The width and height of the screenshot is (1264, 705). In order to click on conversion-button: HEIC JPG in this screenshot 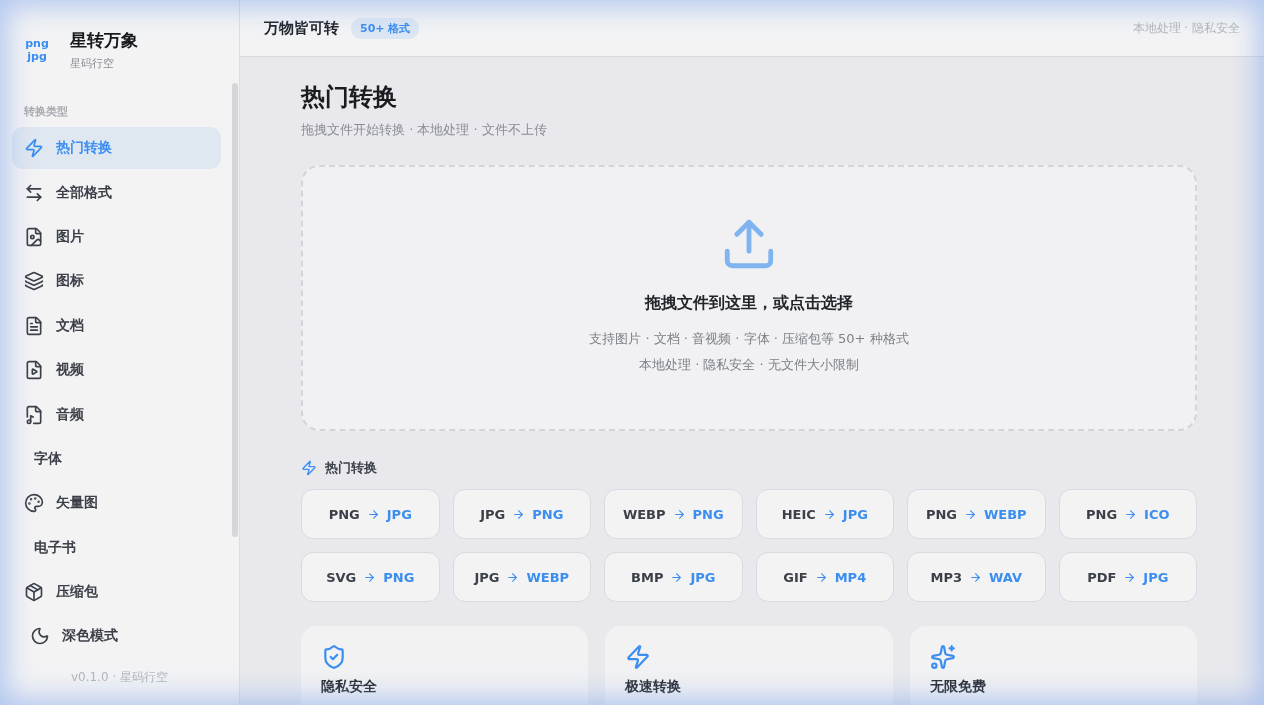, I will do `click(824, 514)`.